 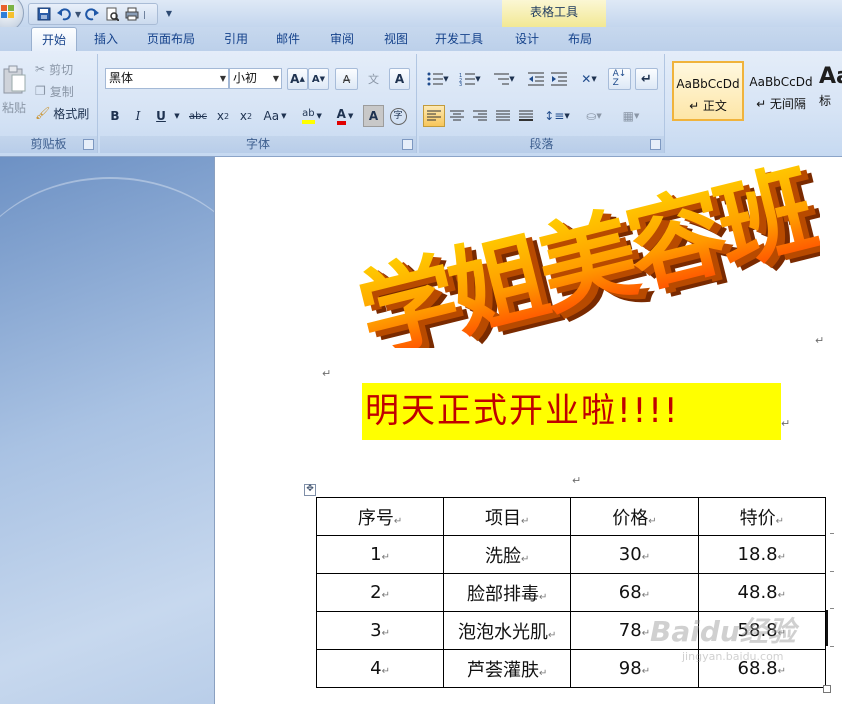 I want to click on table-header-cell: 项目↵, so click(x=507, y=516).